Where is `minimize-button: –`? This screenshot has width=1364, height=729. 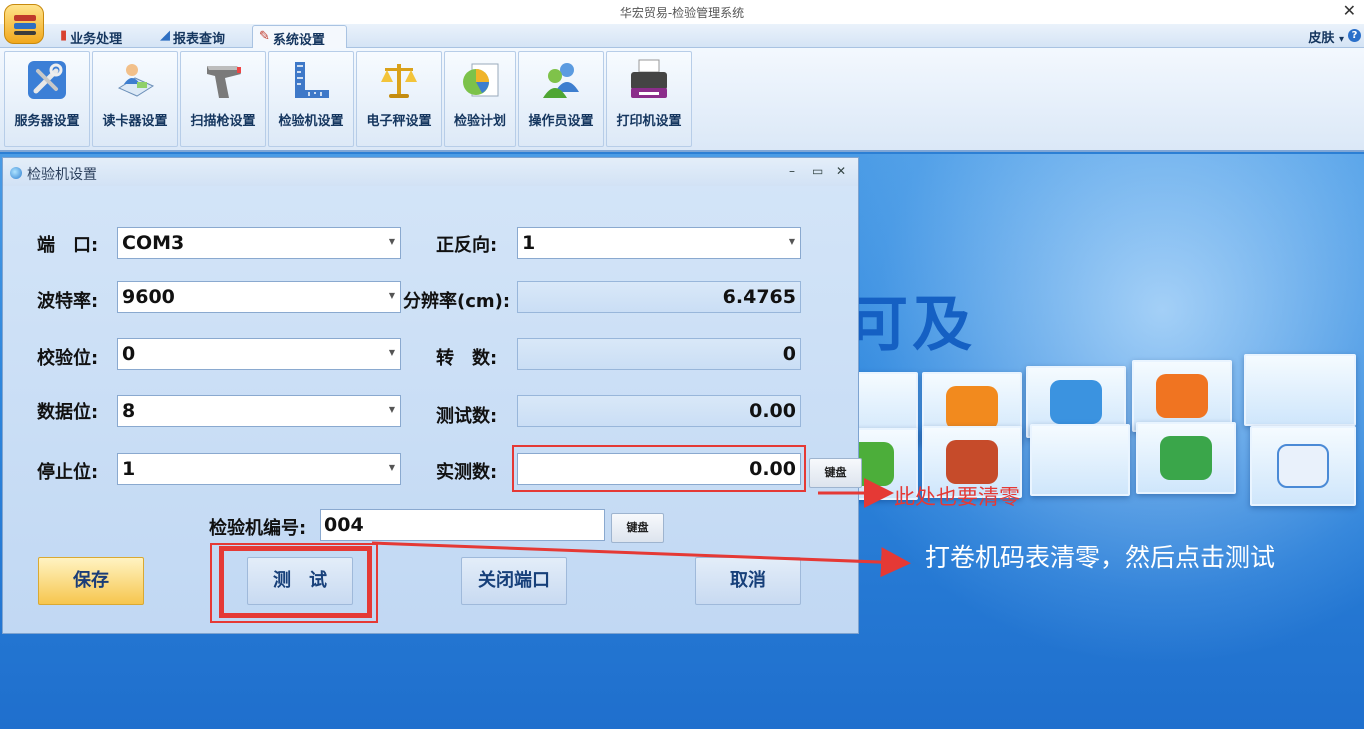 minimize-button: – is located at coordinates (792, 171).